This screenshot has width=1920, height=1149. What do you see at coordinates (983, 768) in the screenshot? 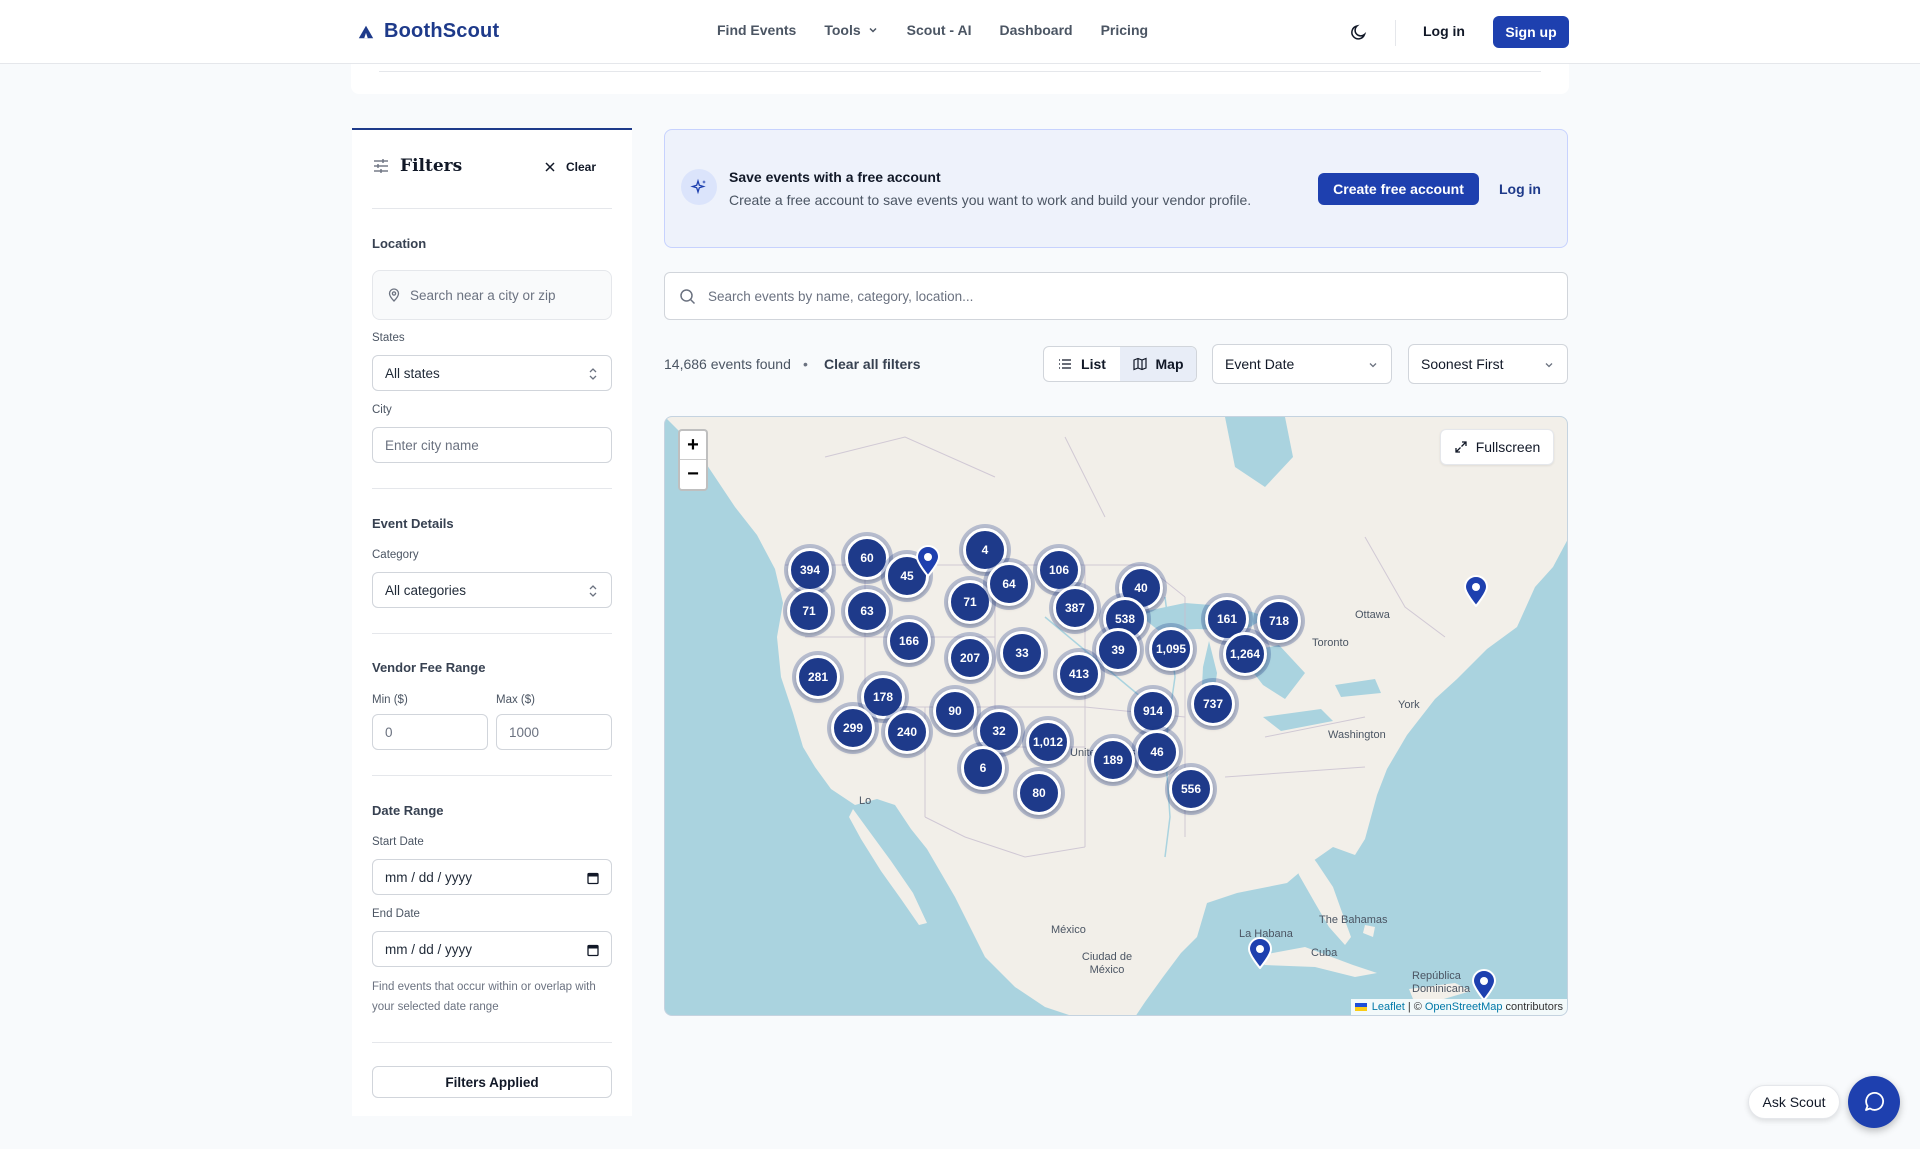
I see `event-cluster-marker: 6` at bounding box center [983, 768].